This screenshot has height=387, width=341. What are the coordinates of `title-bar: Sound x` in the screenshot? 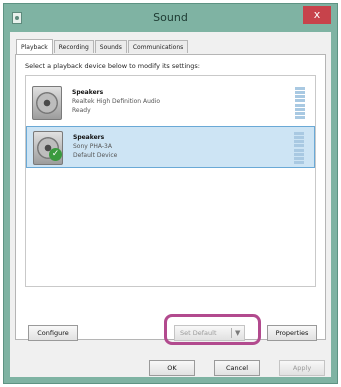 It's located at (170, 19).